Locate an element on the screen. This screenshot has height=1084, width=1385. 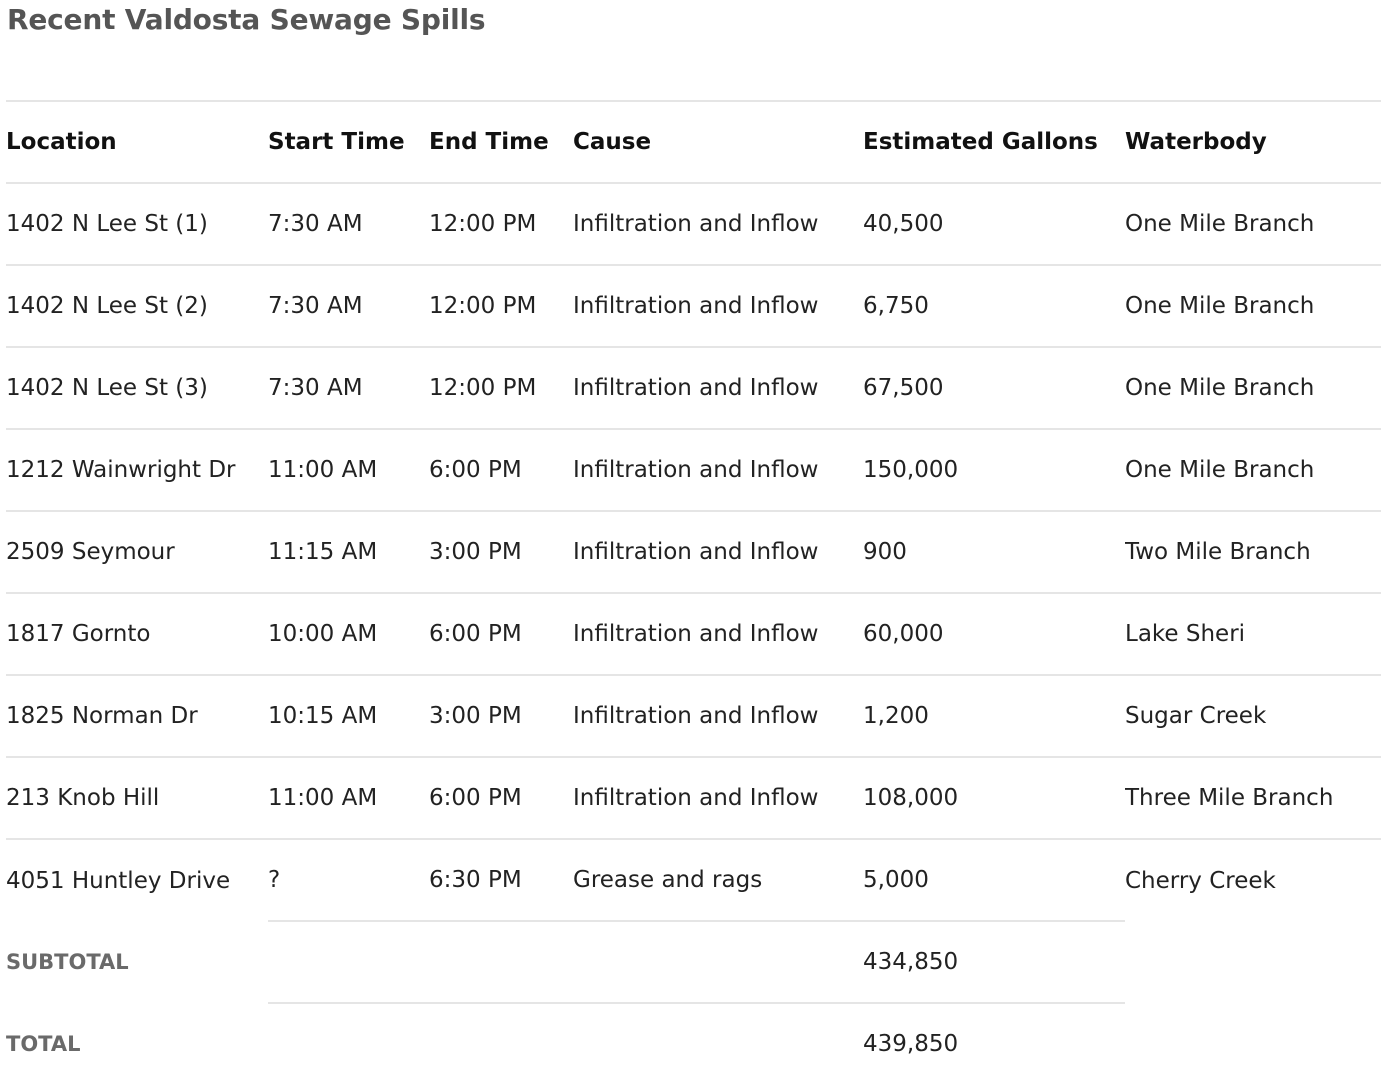
cell-waterbody: Cherry Creek is located at coordinates (1253, 879).